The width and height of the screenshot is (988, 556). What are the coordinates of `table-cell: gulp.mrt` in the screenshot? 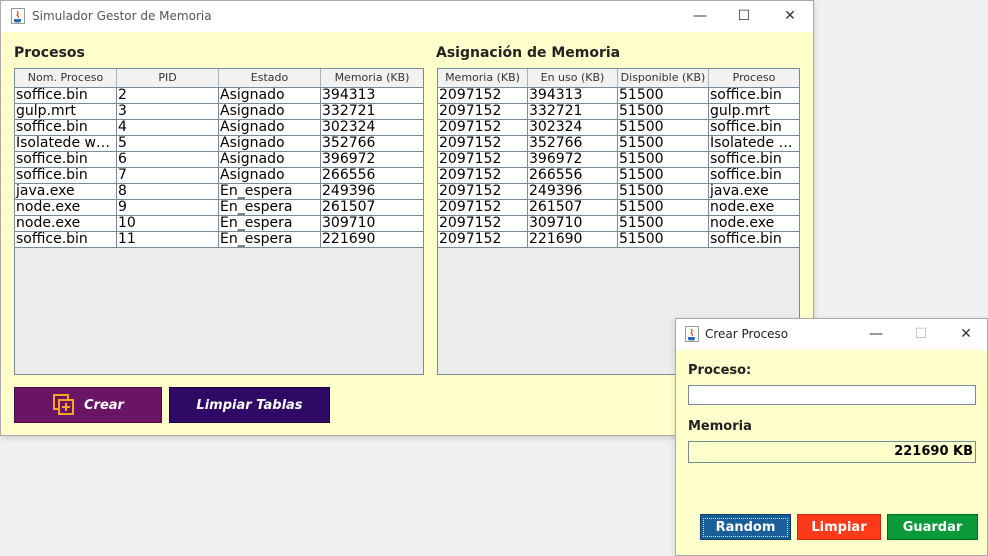 It's located at (754, 112).